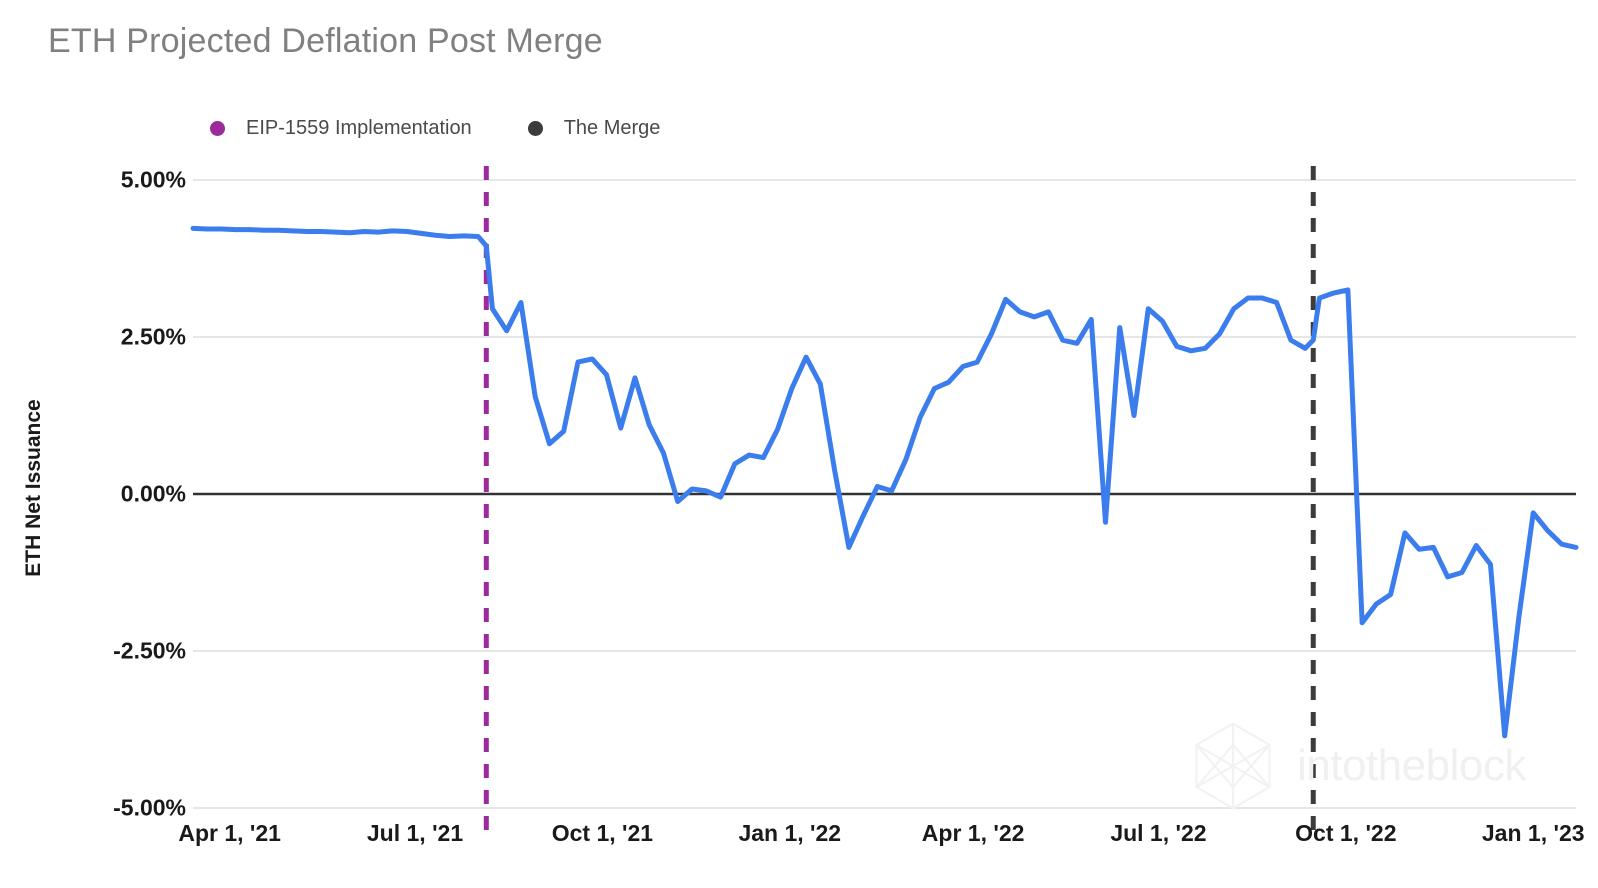 The height and width of the screenshot is (888, 1598). What do you see at coordinates (229, 833) in the screenshot?
I see `x-tick-label: Apr 1, '21` at bounding box center [229, 833].